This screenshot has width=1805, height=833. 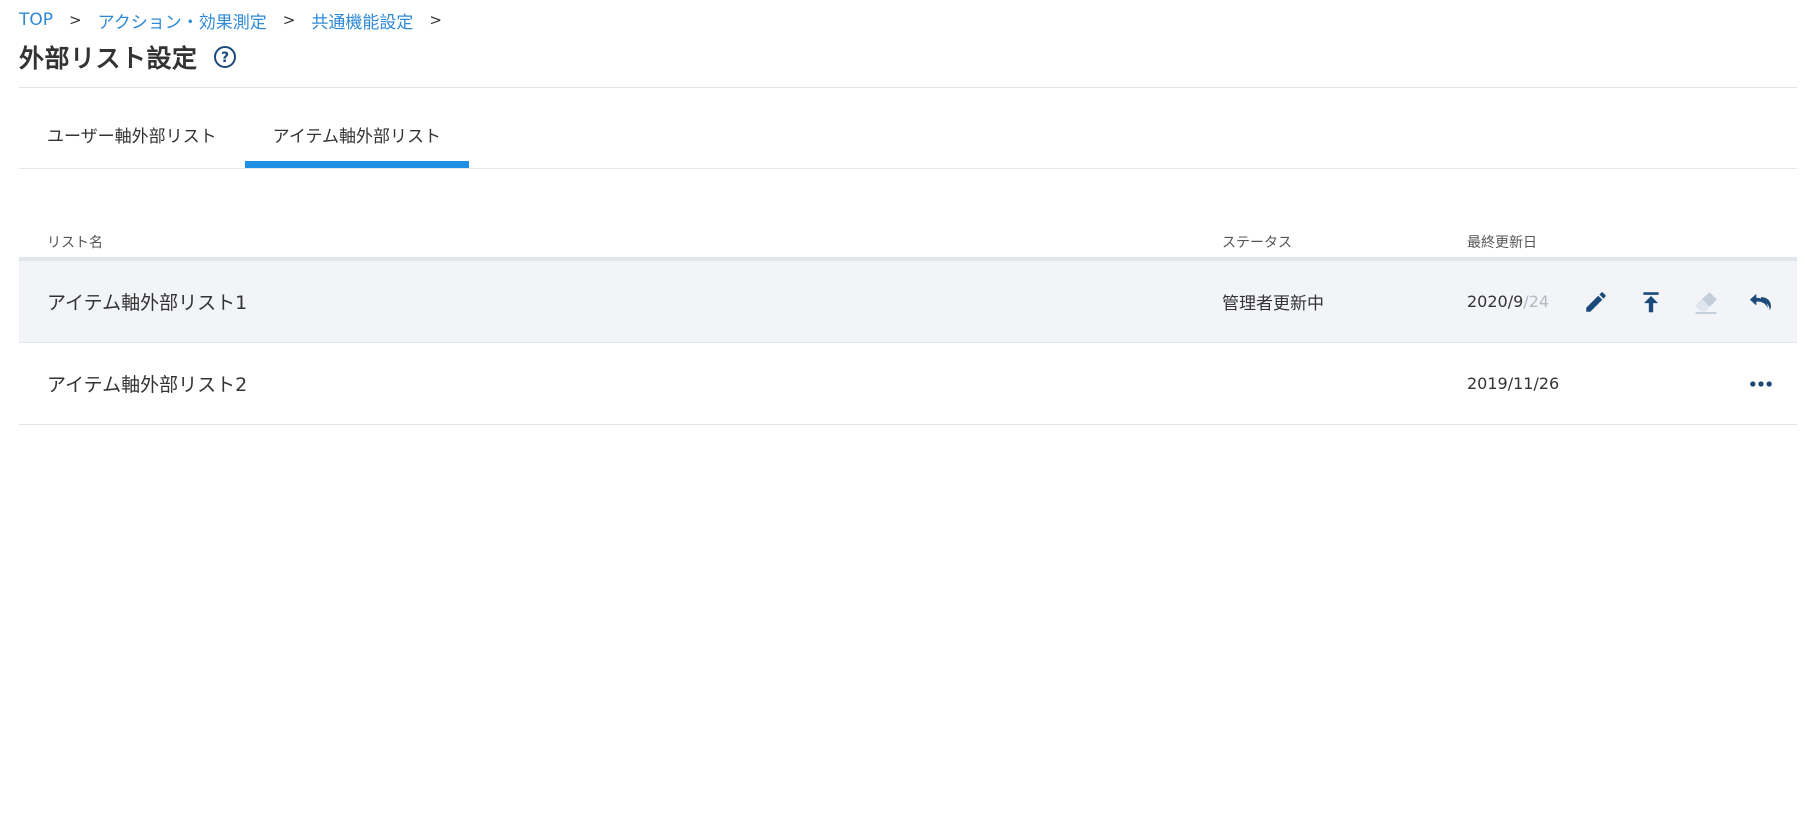 I want to click on pencil-icon, so click(x=1596, y=302).